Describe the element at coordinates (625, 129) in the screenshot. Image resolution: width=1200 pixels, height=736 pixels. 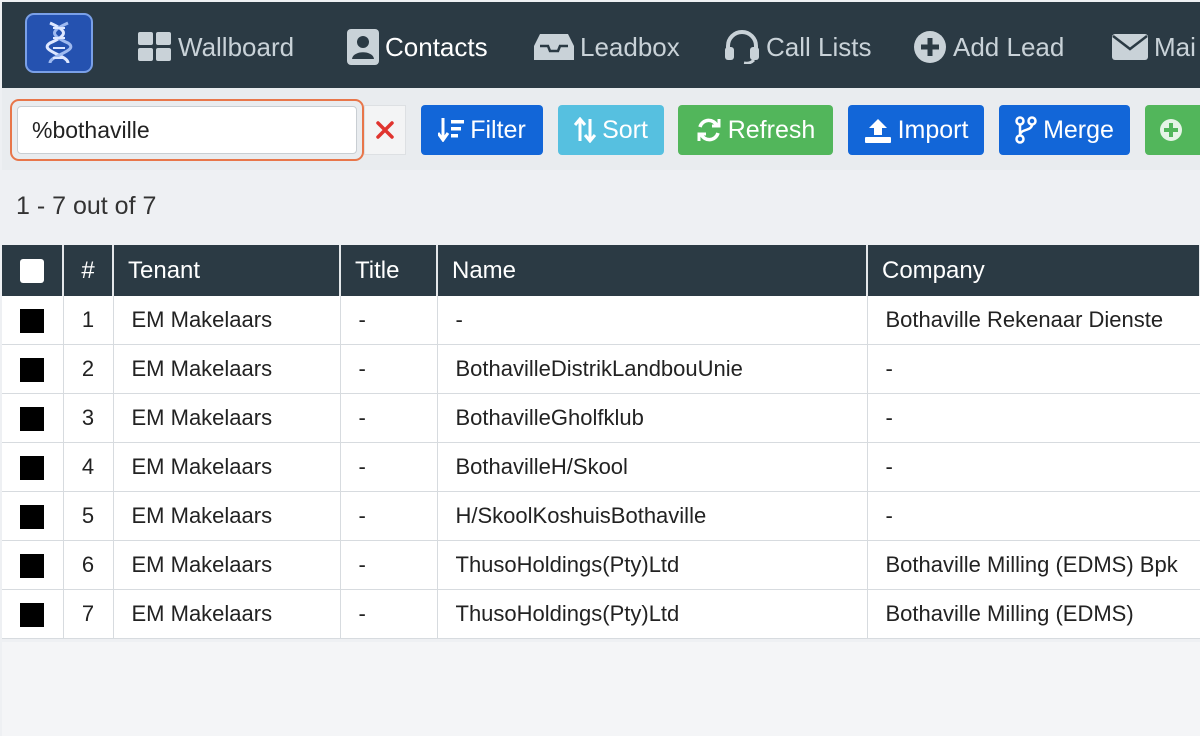
I see `sort-label: Sort` at that location.